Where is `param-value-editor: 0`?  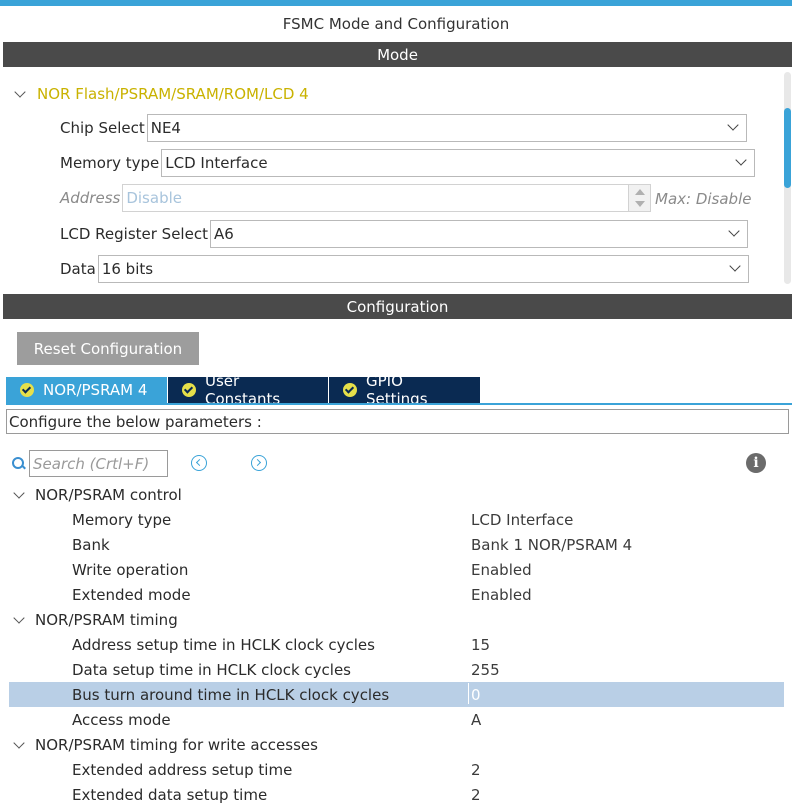
param-value-editor: 0 is located at coordinates (474, 693).